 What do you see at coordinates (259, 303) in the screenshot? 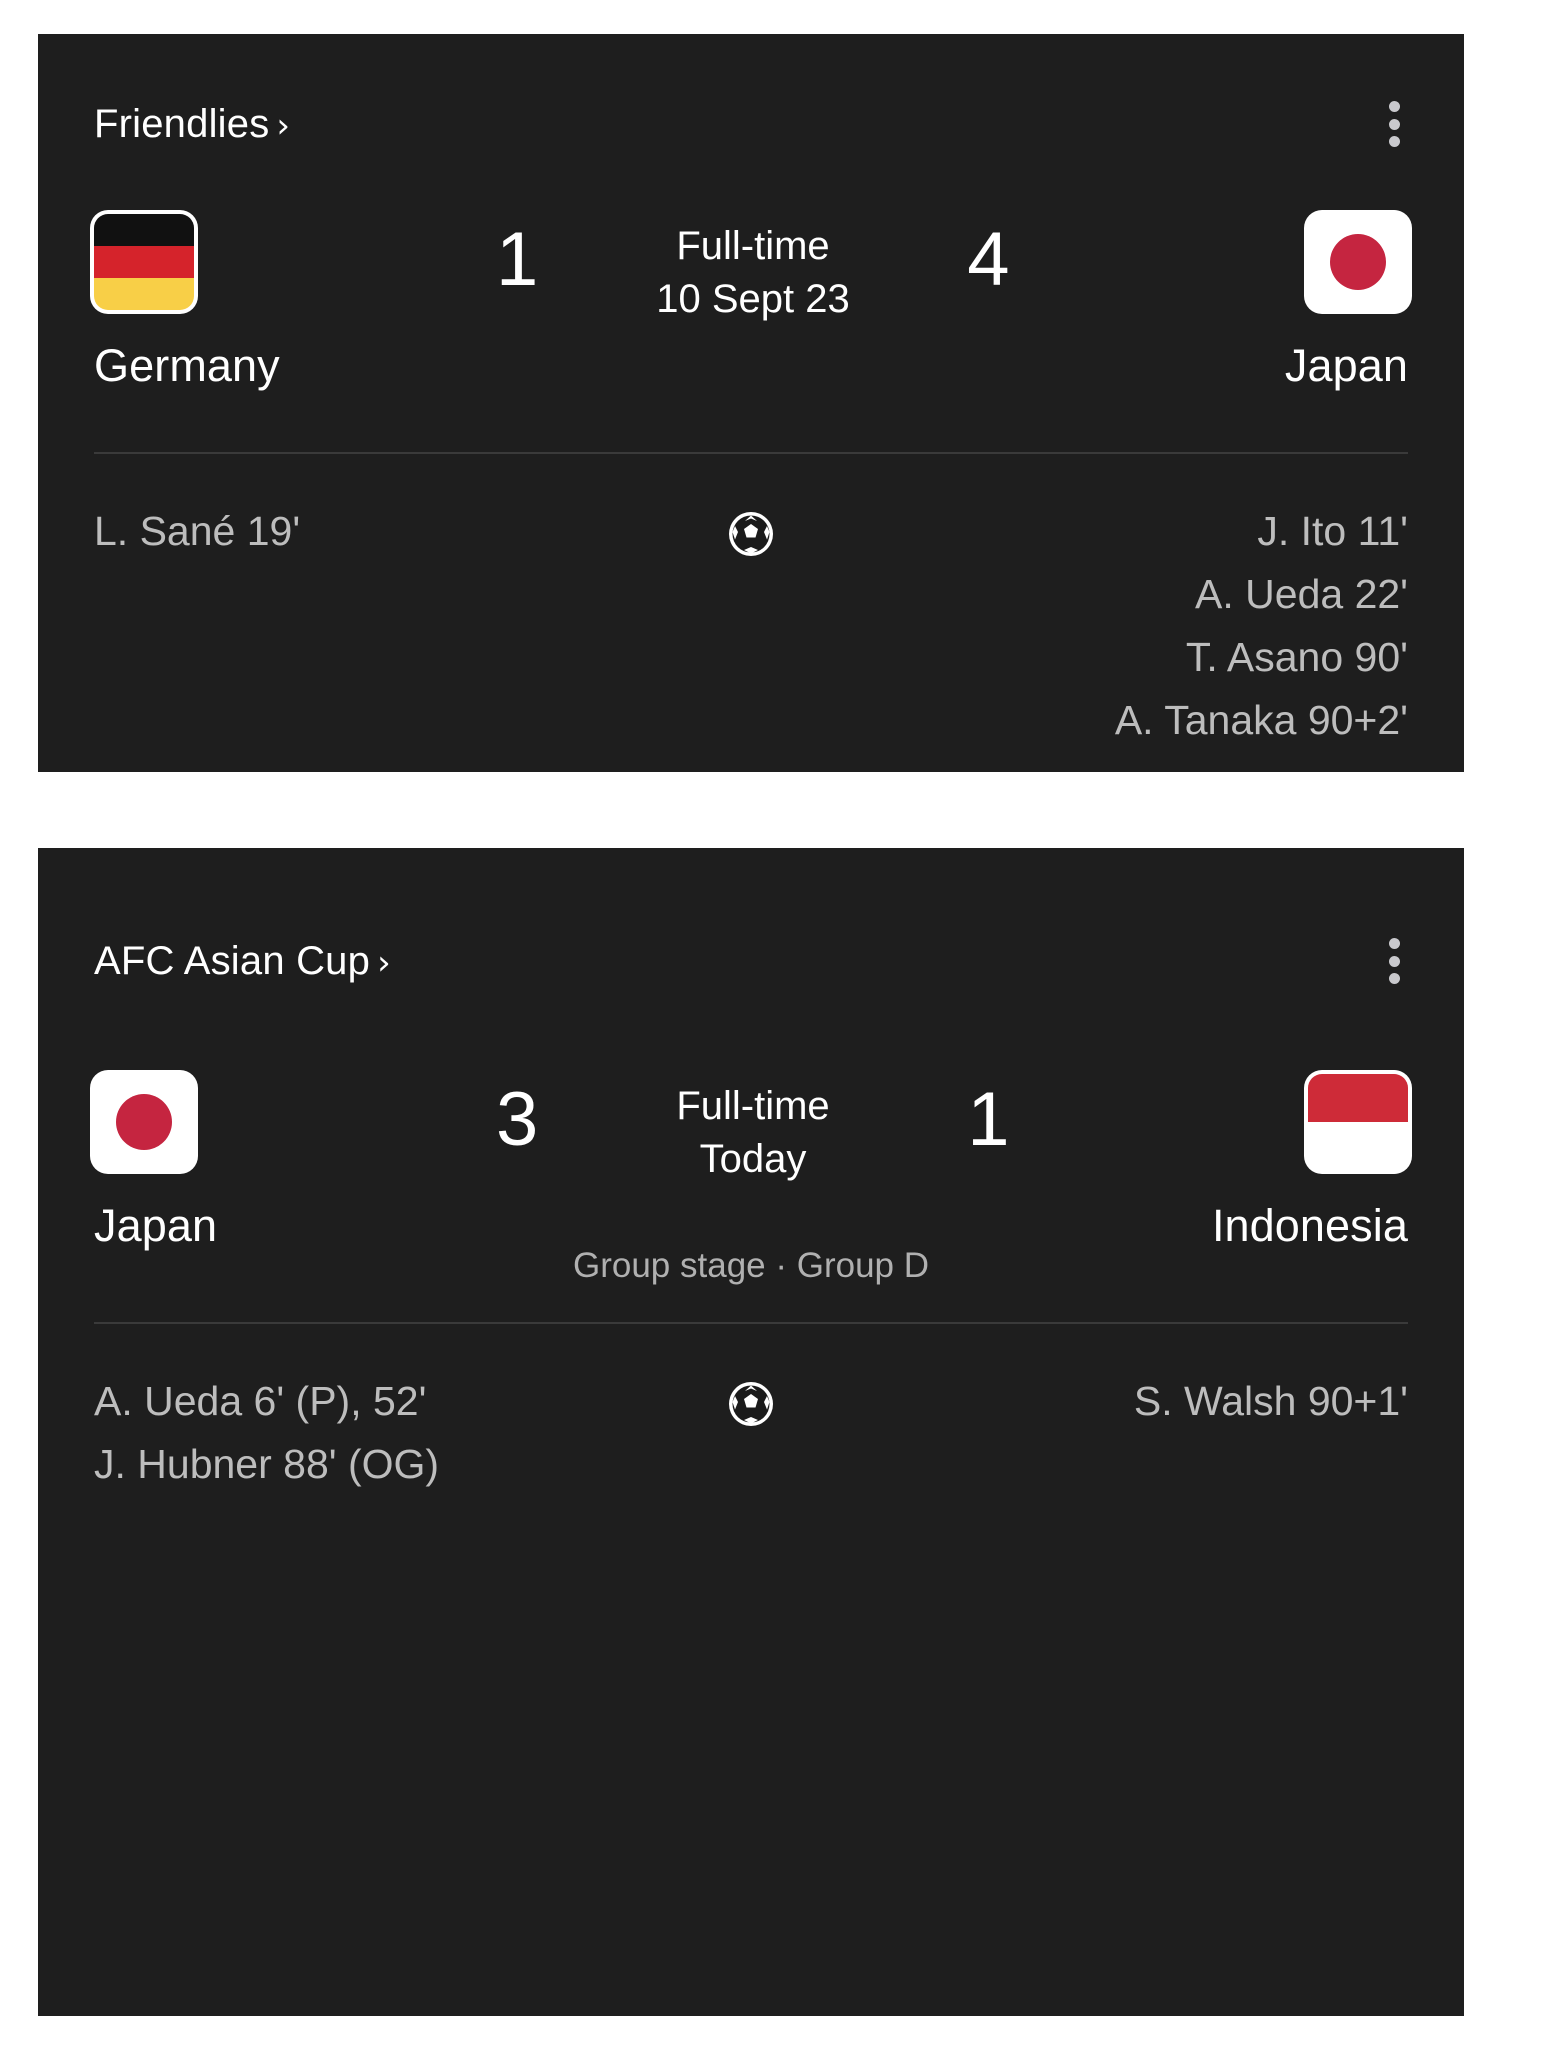
I see `home-team-block: Germany` at bounding box center [259, 303].